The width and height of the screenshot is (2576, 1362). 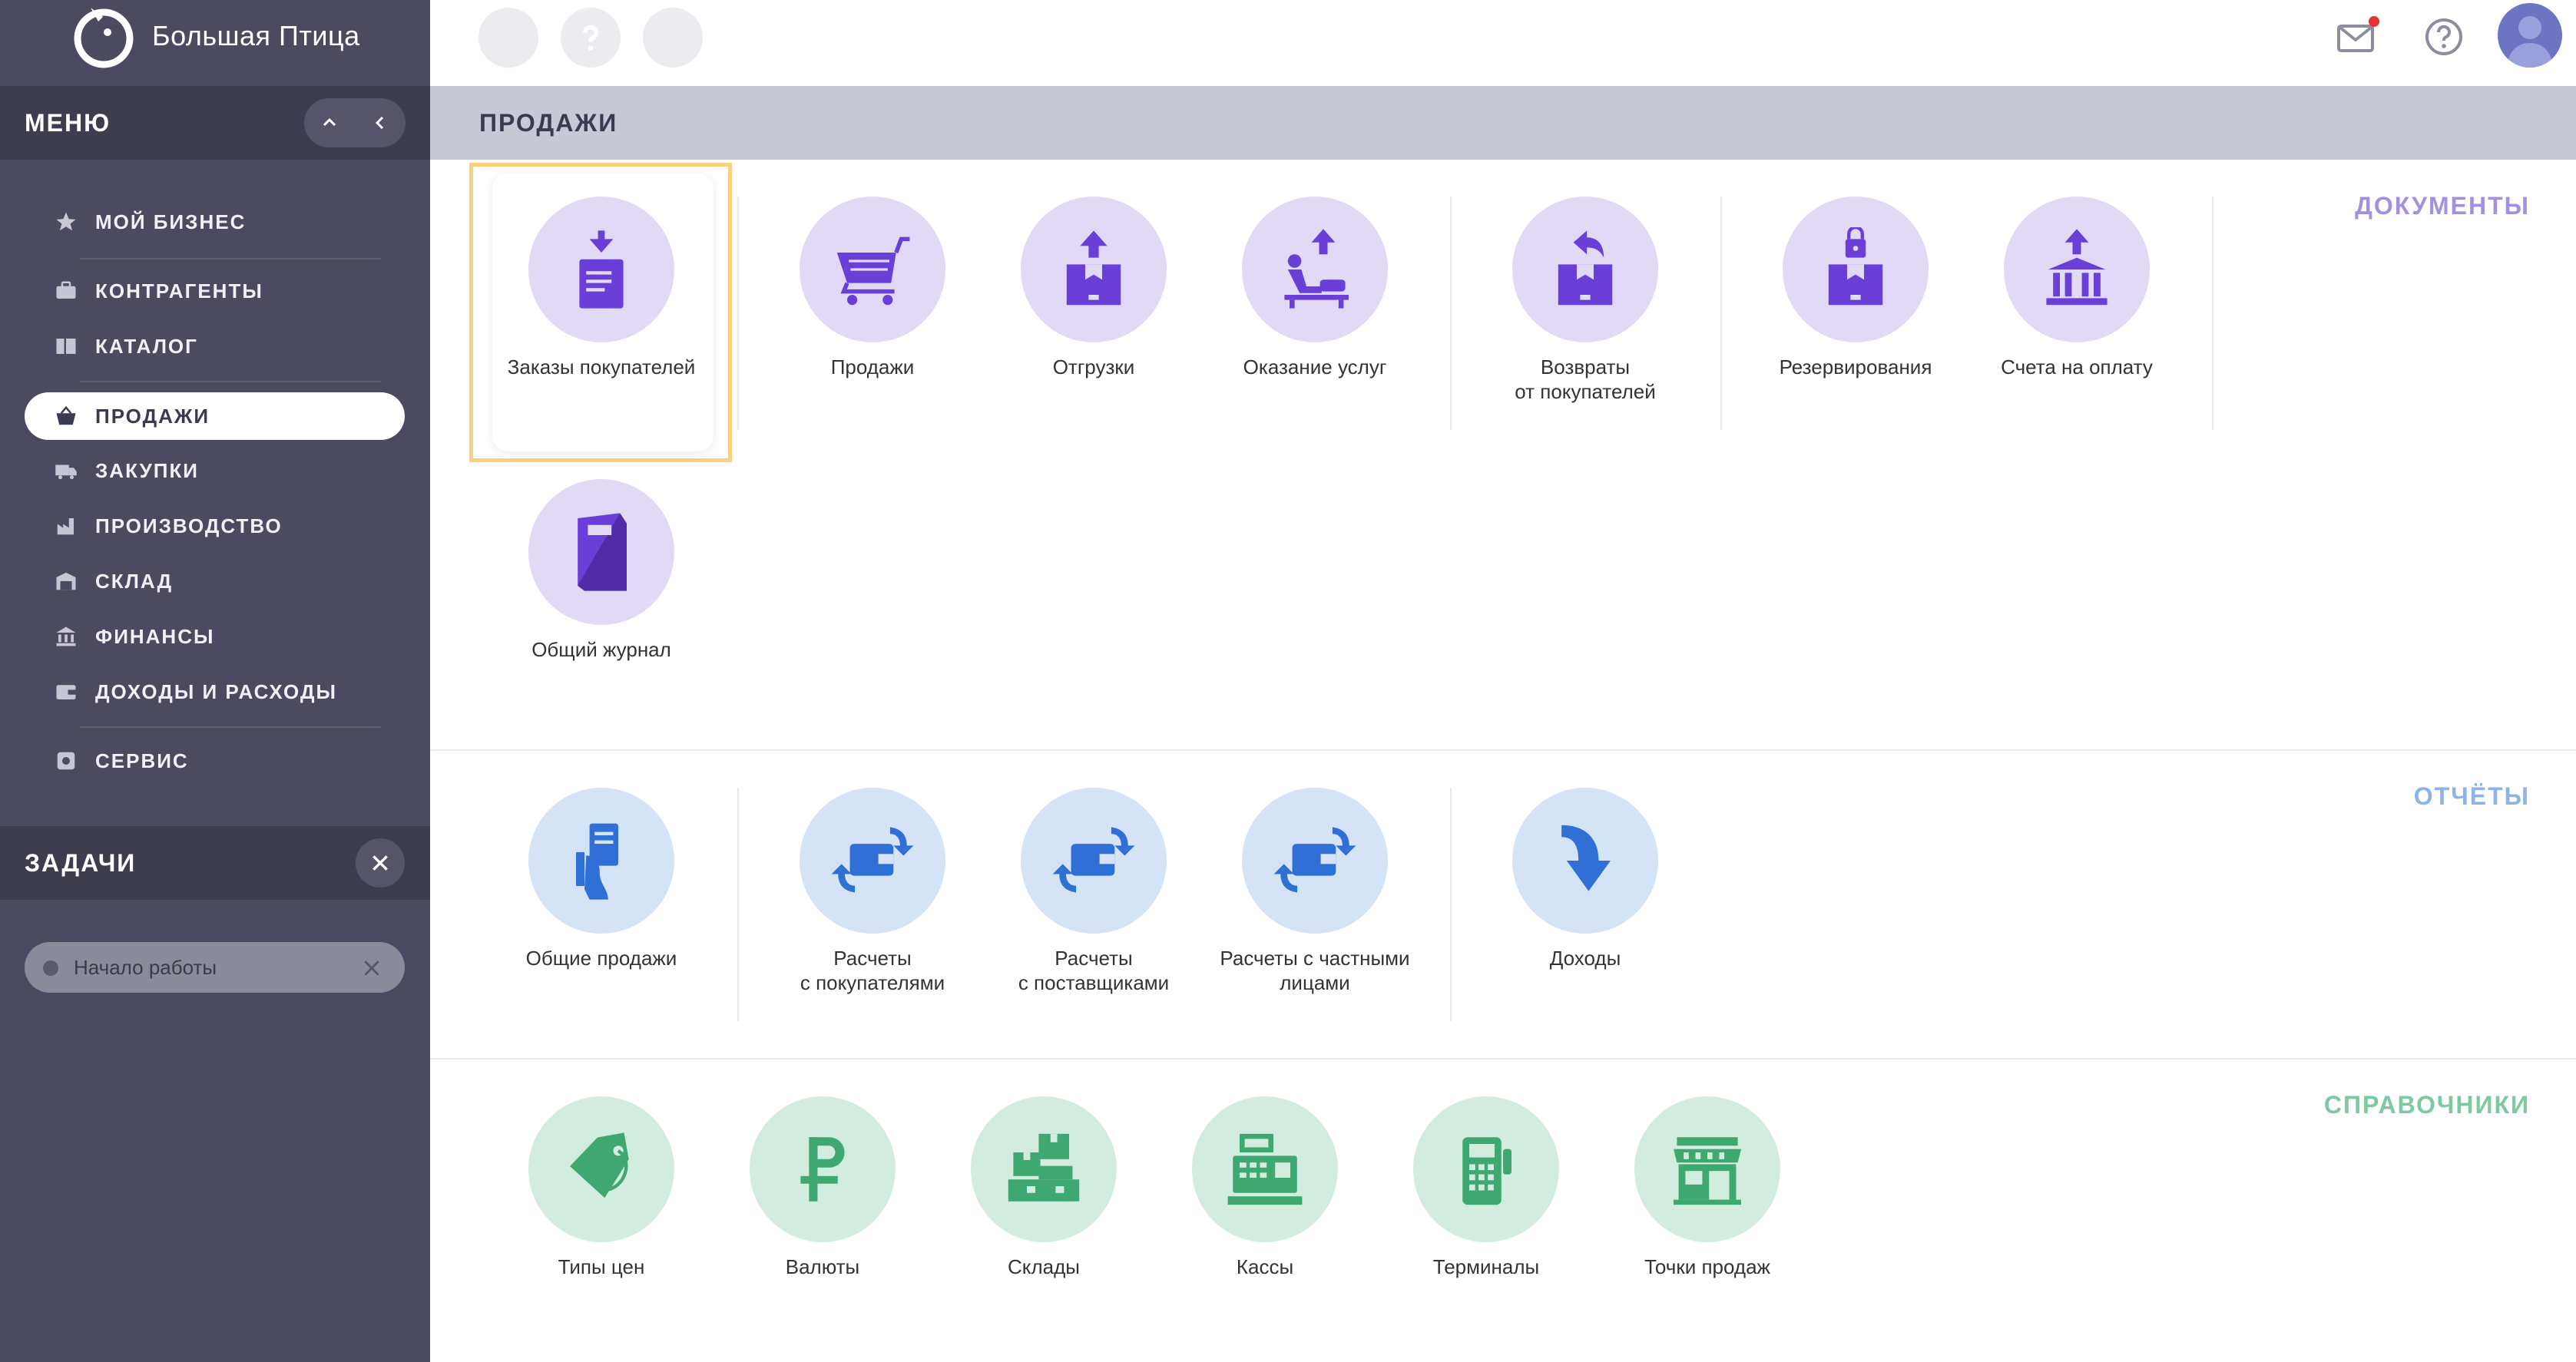 What do you see at coordinates (1585, 379) in the screenshot?
I see `tile-label: Возвраты от покупателей` at bounding box center [1585, 379].